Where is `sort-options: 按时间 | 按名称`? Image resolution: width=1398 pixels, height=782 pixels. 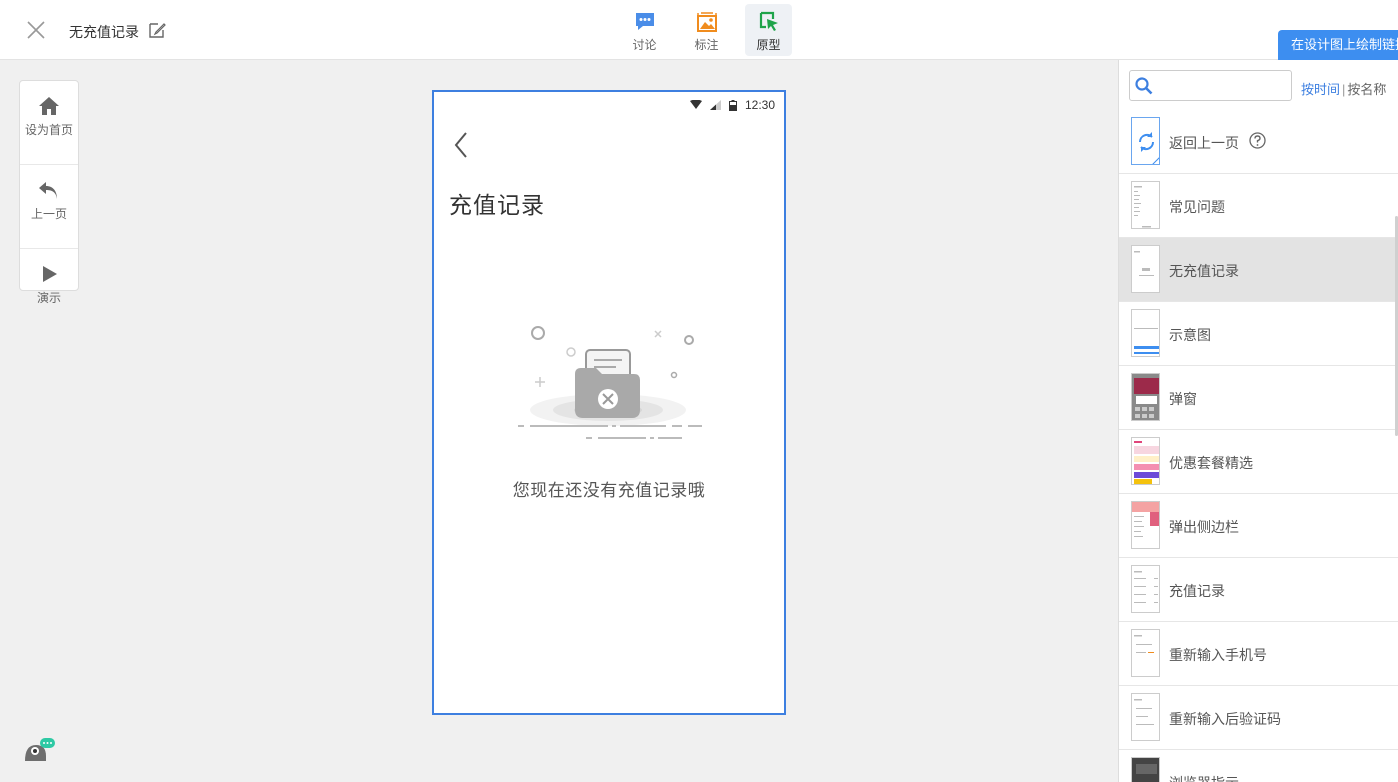 sort-options: 按时间 | 按名称 is located at coordinates (1343, 88).